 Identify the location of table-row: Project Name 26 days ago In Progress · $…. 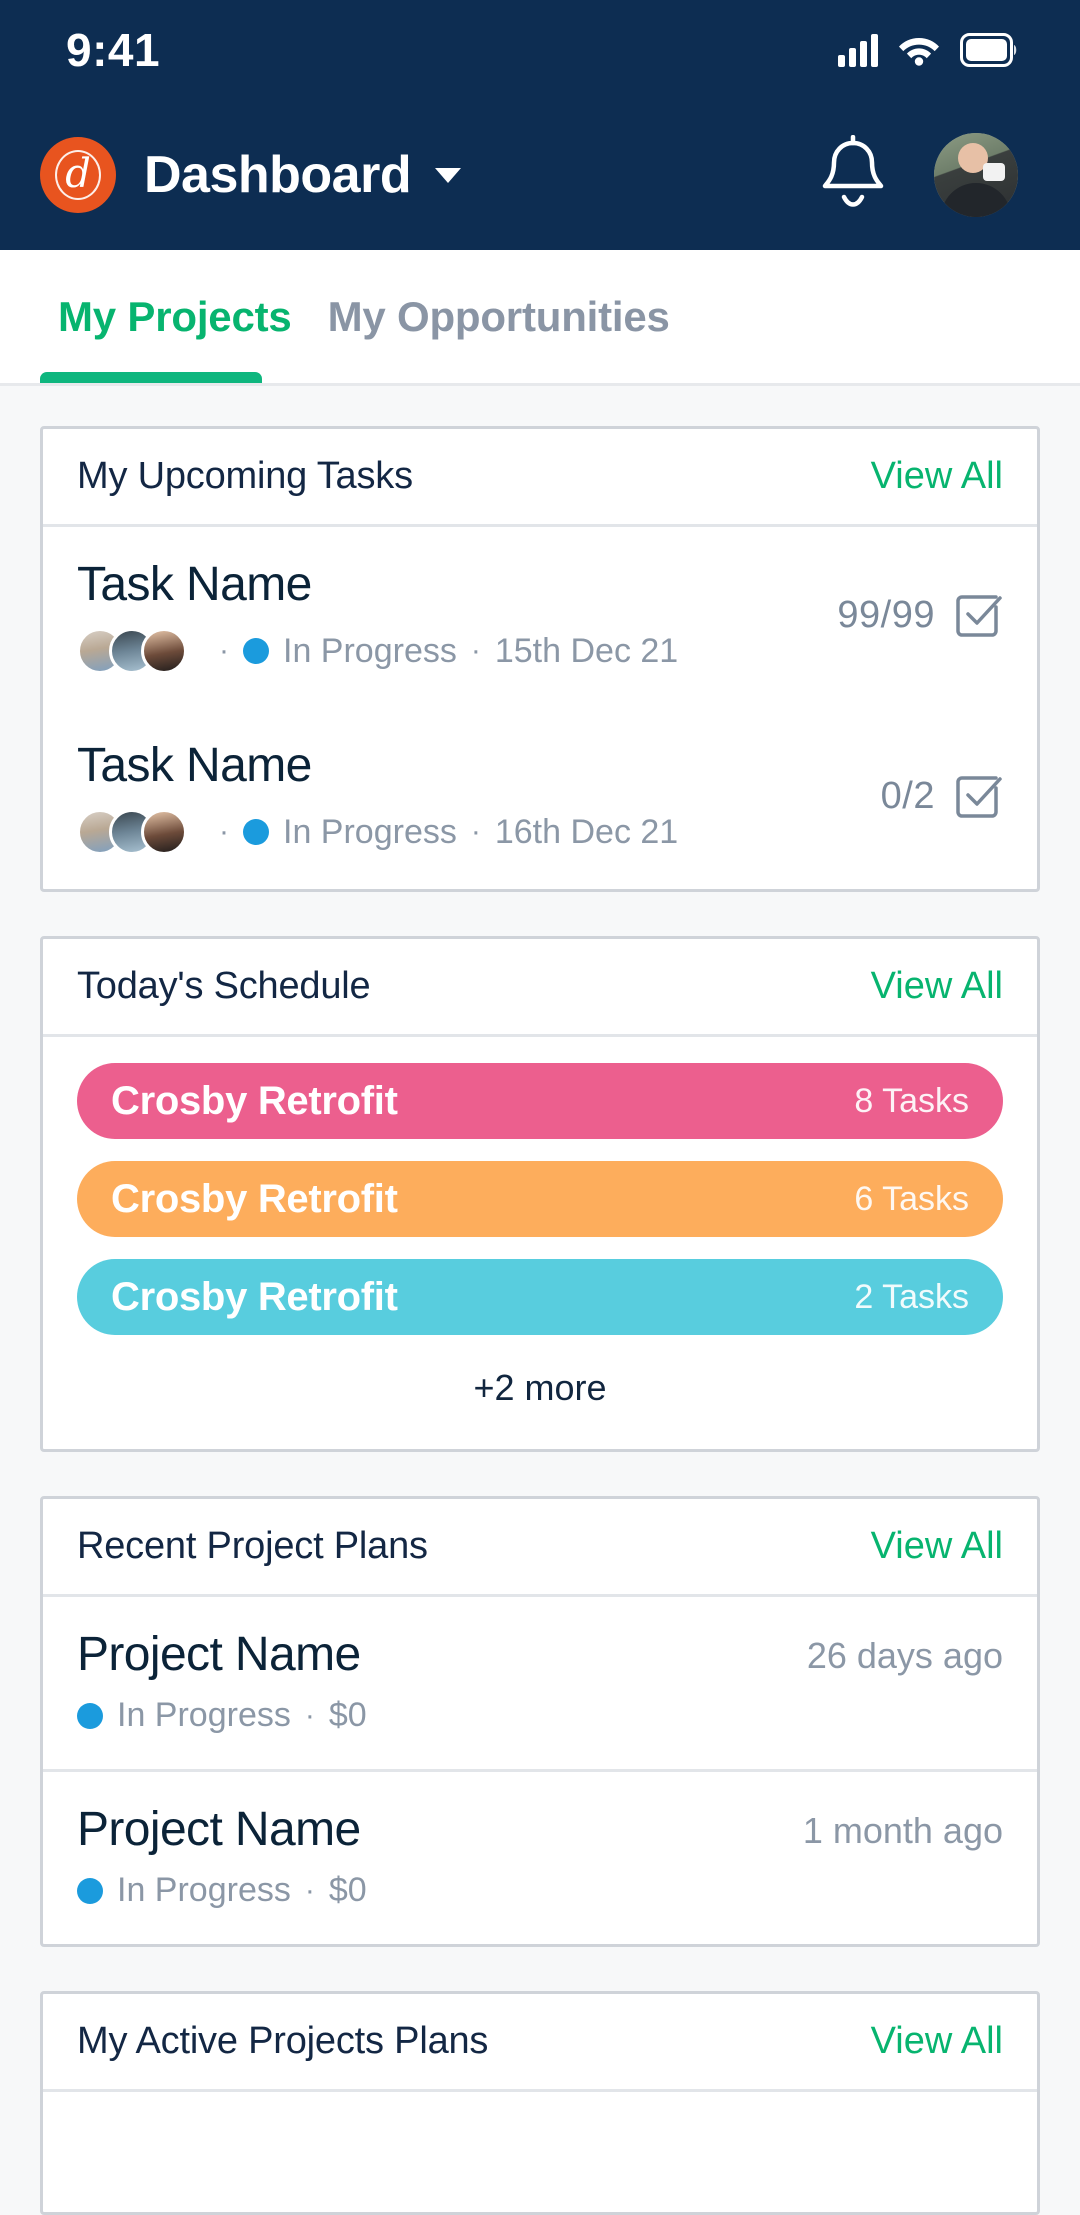
(540, 1683).